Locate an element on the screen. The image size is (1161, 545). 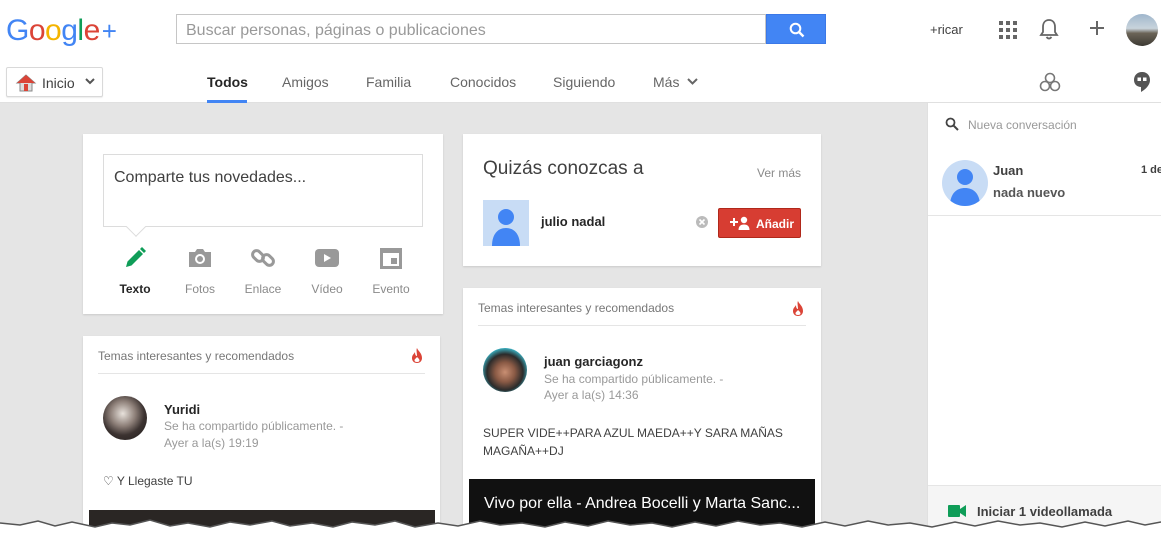
close-icon is located at coordinates (702, 222).